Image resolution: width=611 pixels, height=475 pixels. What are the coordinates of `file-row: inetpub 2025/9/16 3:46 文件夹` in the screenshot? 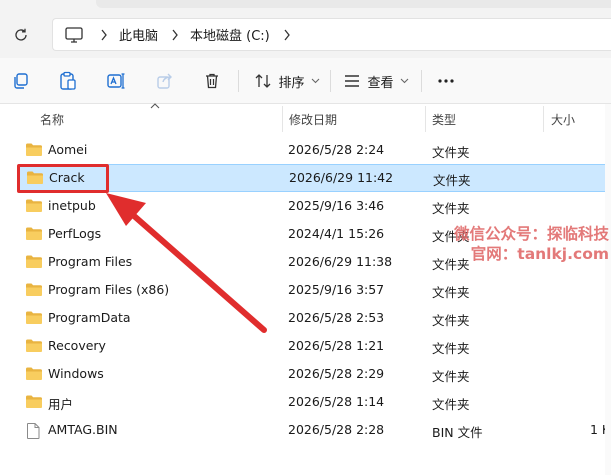 It's located at (314, 206).